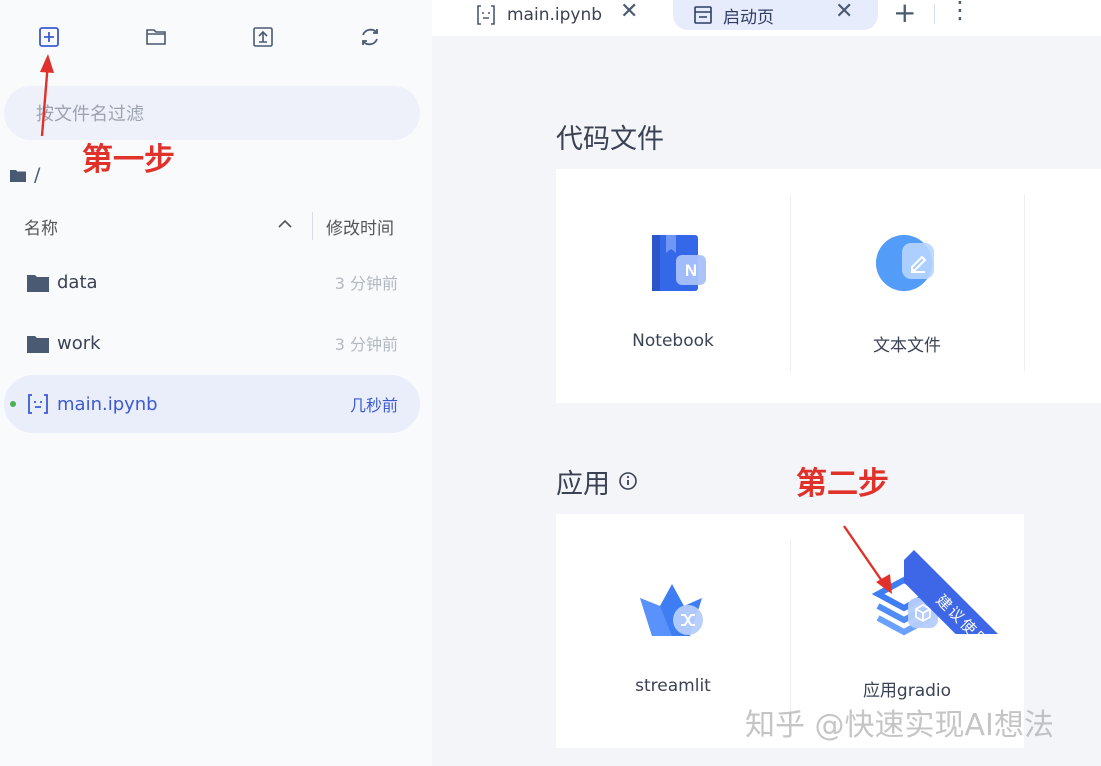 This screenshot has height=766, width=1101. What do you see at coordinates (212, 113) in the screenshot?
I see `filter-input: 按文件名过滤` at bounding box center [212, 113].